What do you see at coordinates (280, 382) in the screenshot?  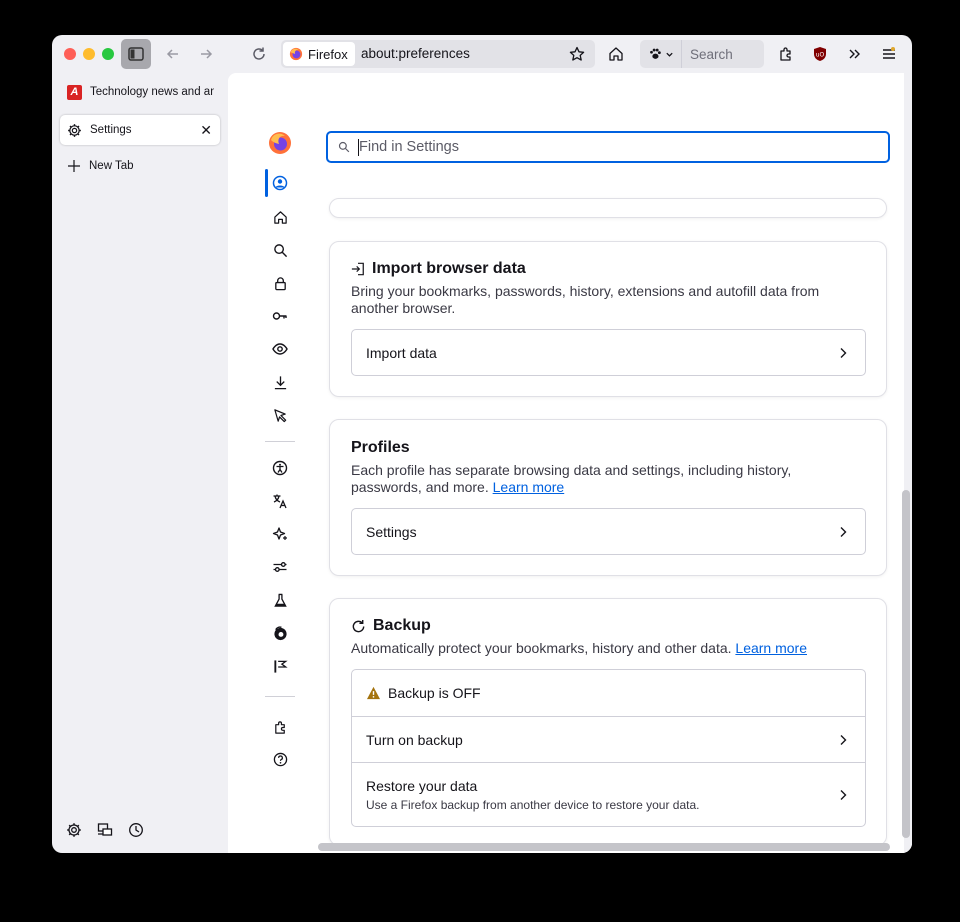 I see `category-downloads` at bounding box center [280, 382].